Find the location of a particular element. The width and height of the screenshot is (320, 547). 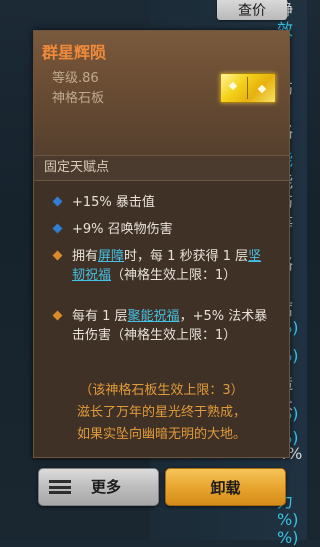

attribute-text: +15% 暴击值 is located at coordinates (113, 202).